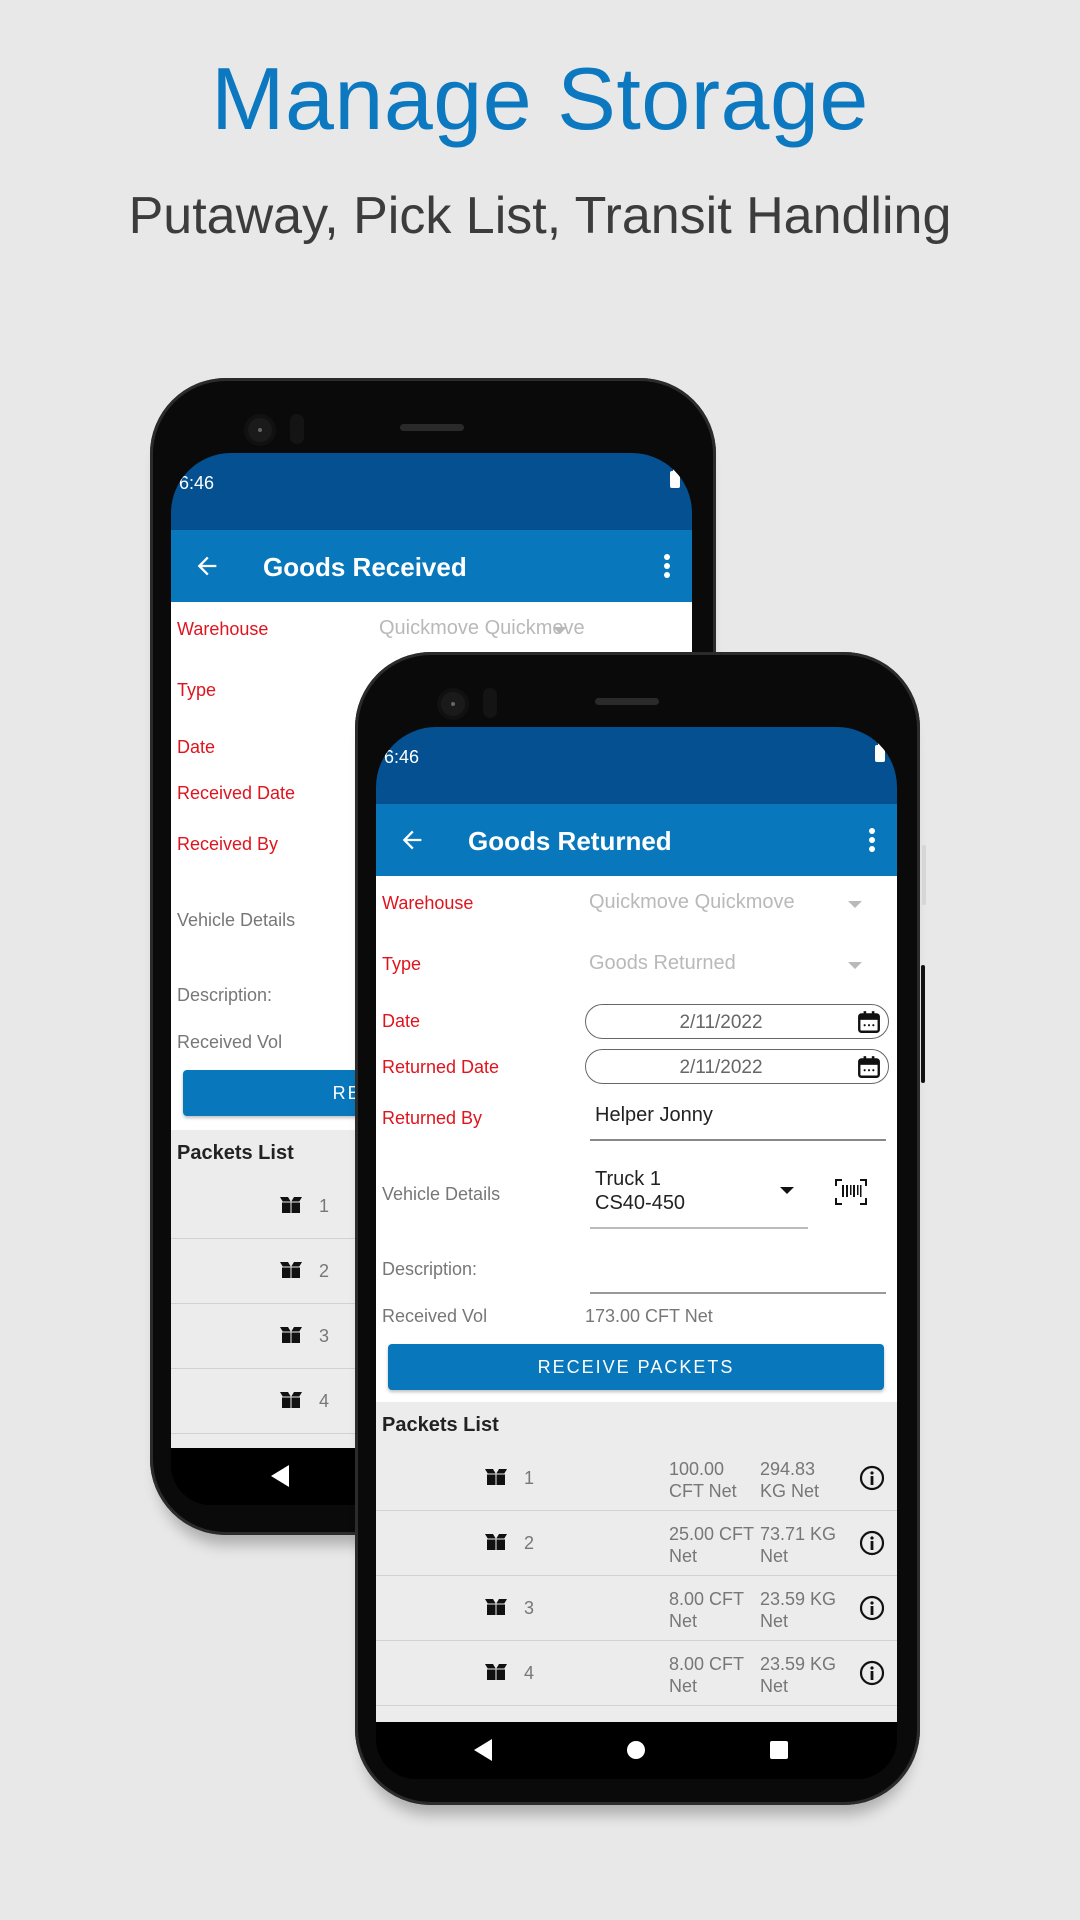 The width and height of the screenshot is (1080, 1920). What do you see at coordinates (711, 1545) in the screenshot?
I see `packet-volume: 25.00 CFT Net` at bounding box center [711, 1545].